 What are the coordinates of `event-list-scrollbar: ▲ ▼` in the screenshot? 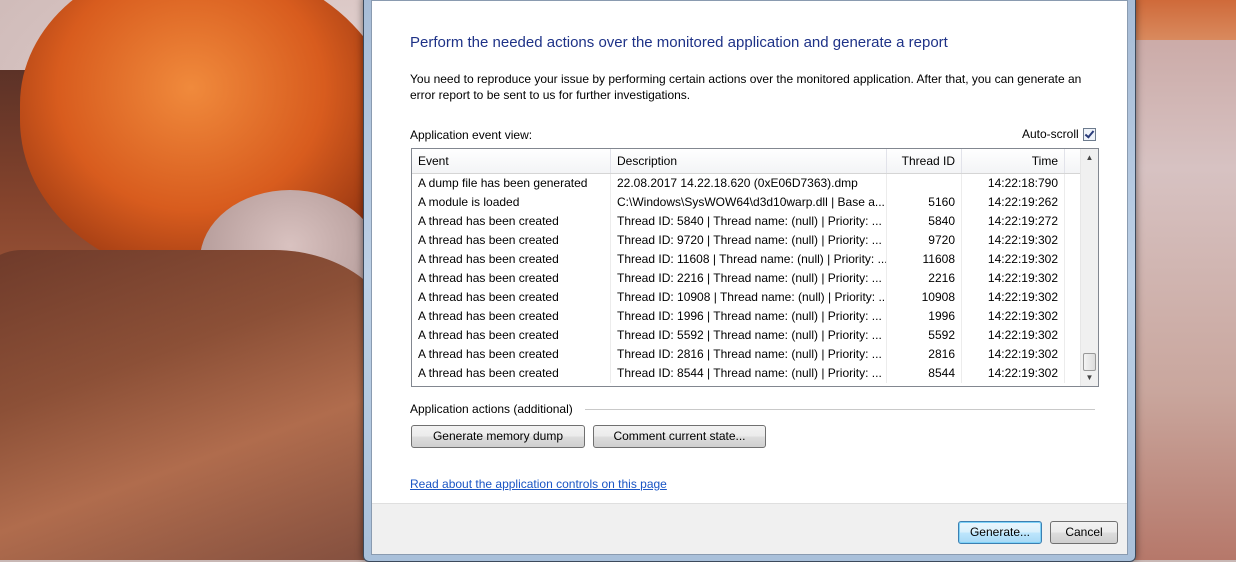 It's located at (1089, 267).